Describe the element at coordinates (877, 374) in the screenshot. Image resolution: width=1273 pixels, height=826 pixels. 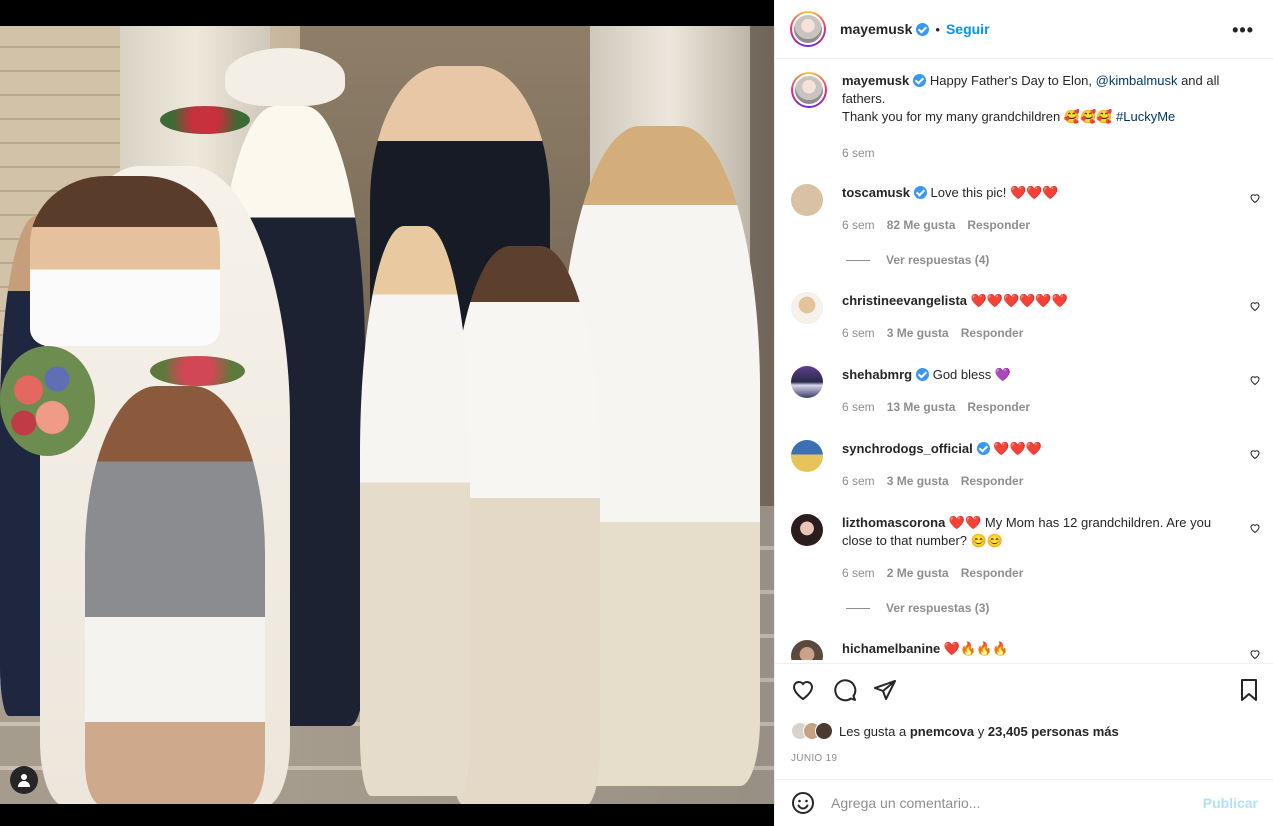
I see `comment-username: shehabmrg` at that location.